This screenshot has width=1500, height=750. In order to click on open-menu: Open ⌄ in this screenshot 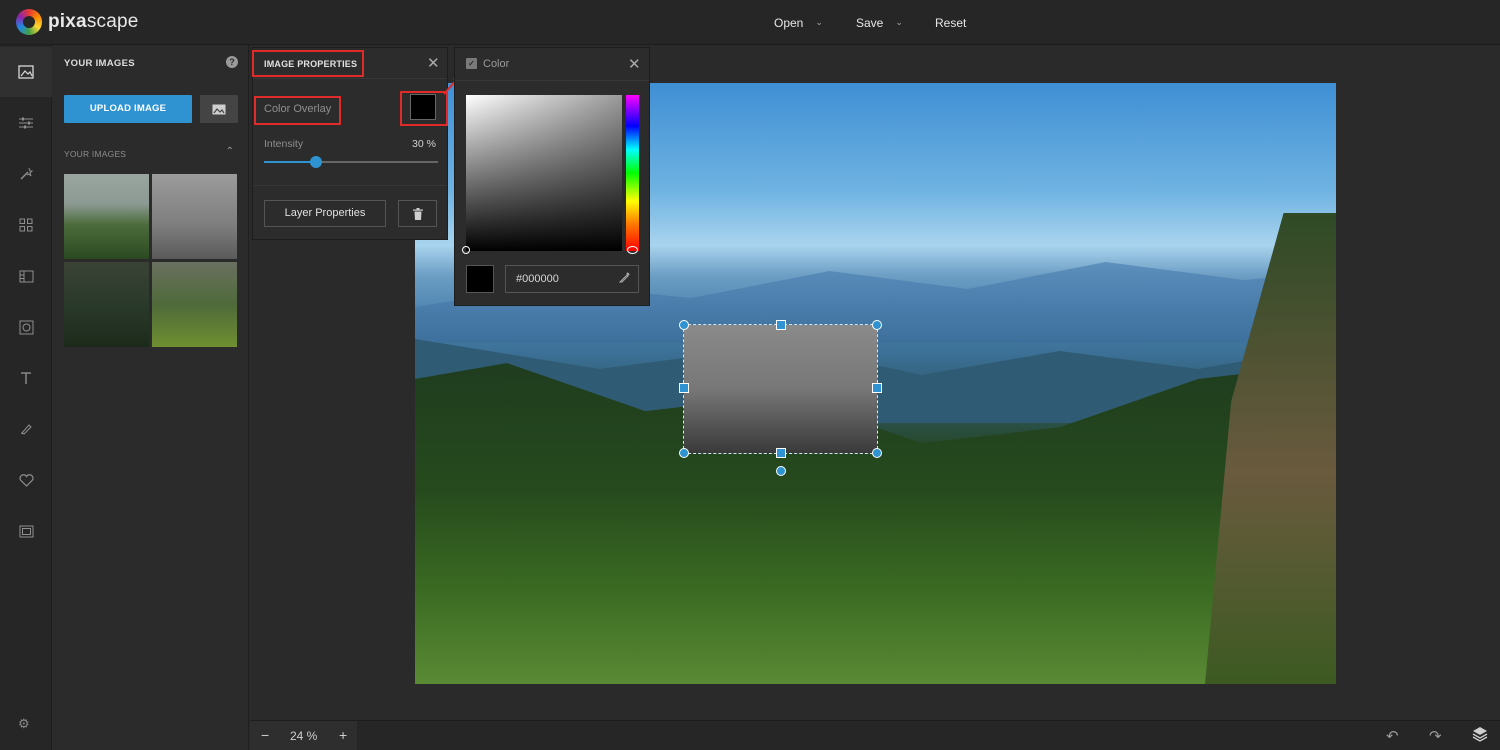, I will do `click(798, 22)`.